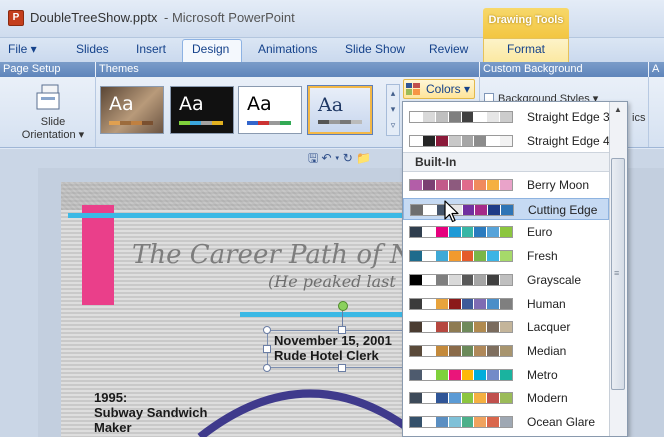  Describe the element at coordinates (343, 306) in the screenshot. I see `rotation-handle` at that location.